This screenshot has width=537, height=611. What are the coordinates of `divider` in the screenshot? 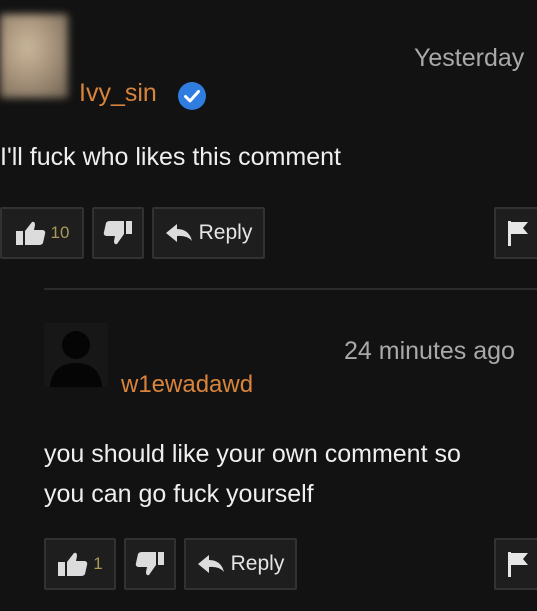 It's located at (290, 289).